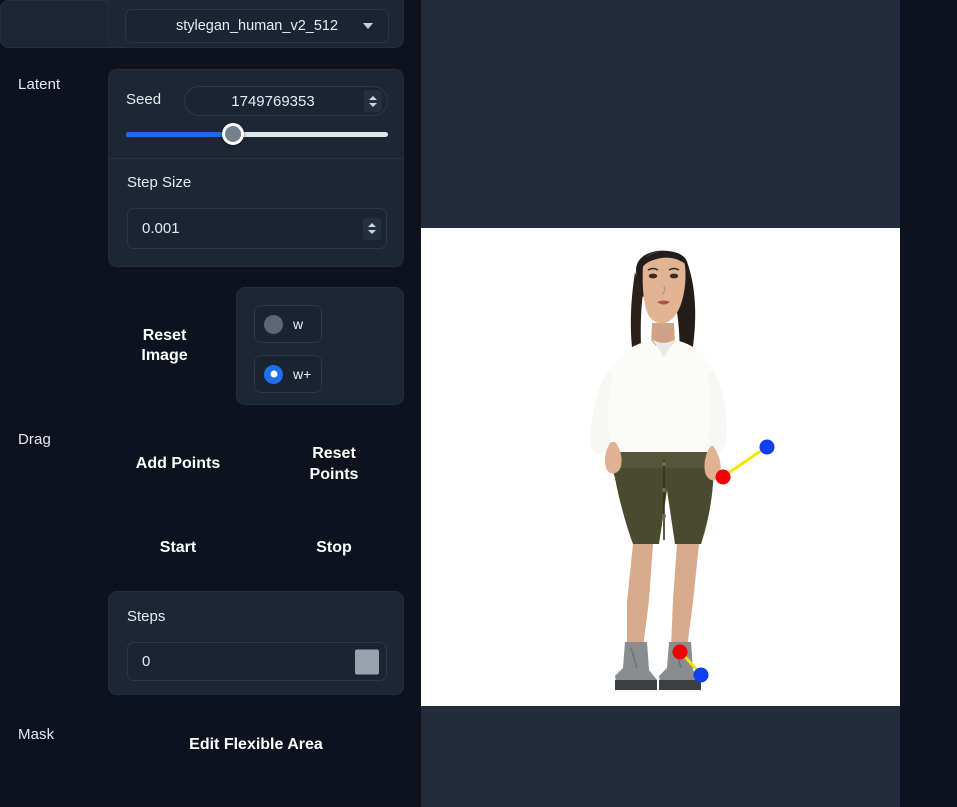 This screenshot has width=957, height=807. Describe the element at coordinates (146, 661) in the screenshot. I see `steps-value: 0` at that location.